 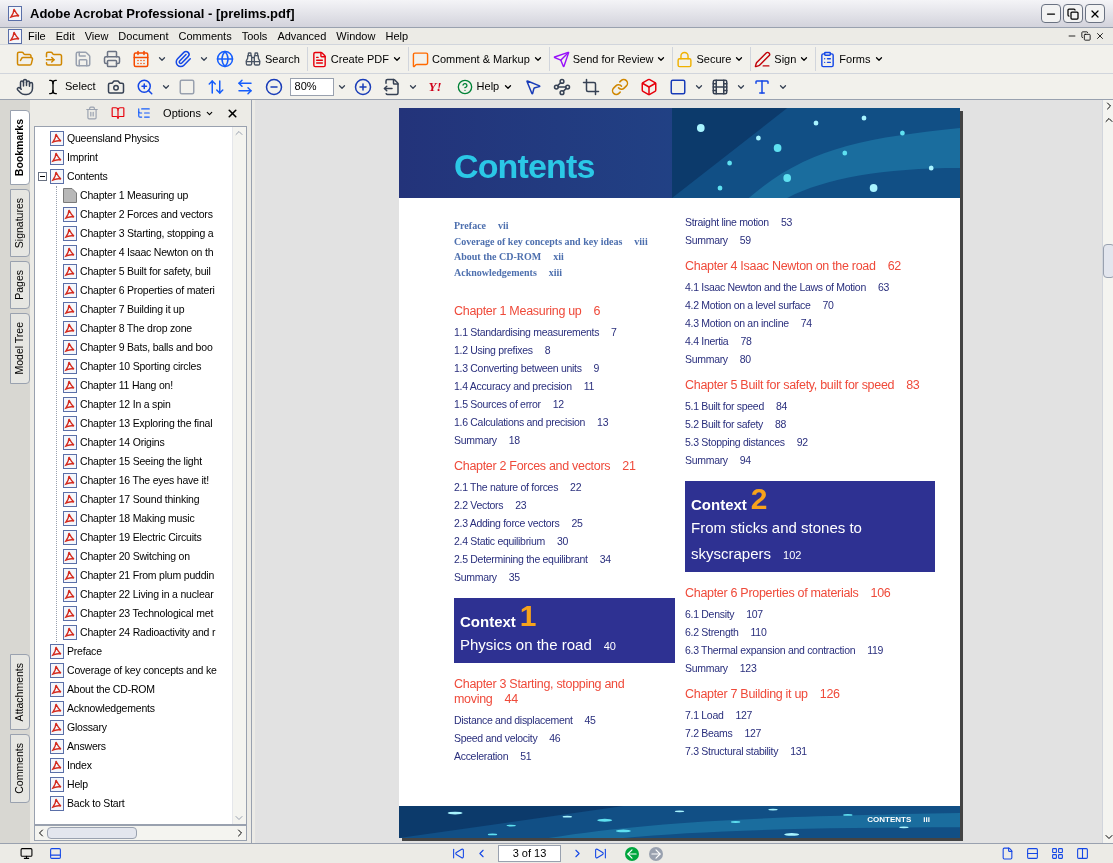 I want to click on chapter-heading: Chapter 2 Forces and vectors 21, so click(x=564, y=466).